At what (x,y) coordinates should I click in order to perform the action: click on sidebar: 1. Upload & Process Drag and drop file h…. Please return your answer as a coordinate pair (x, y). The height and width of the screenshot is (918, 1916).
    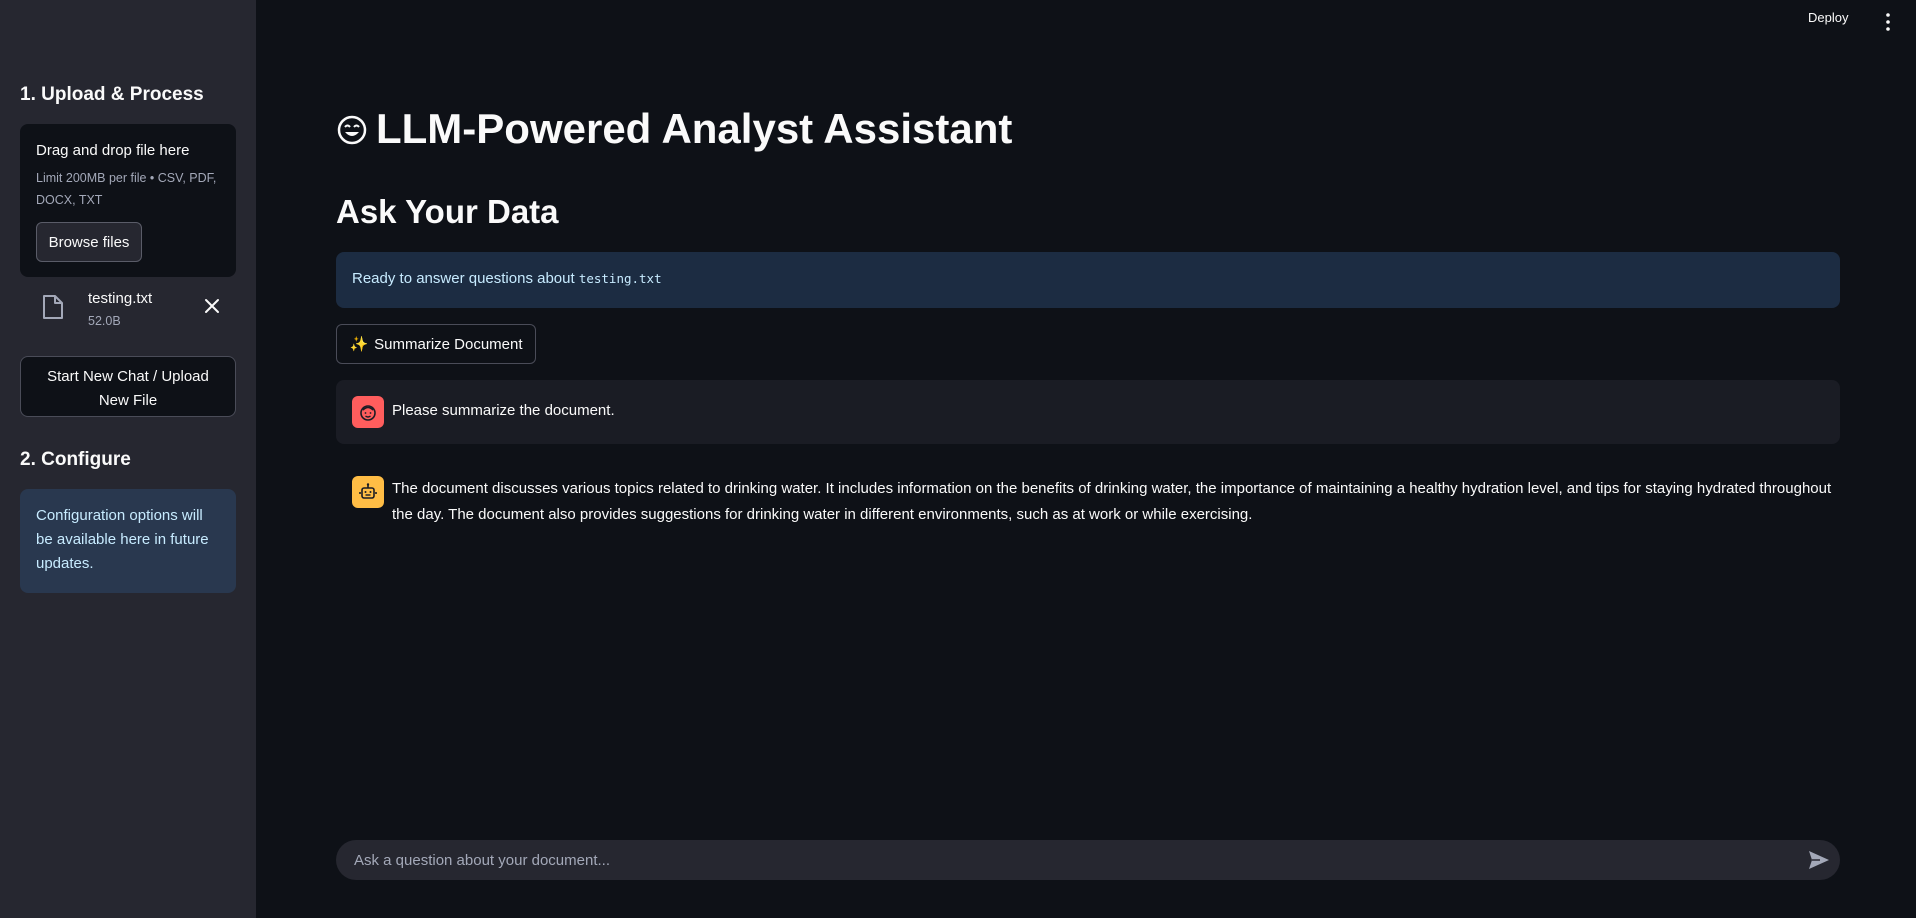
    Looking at the image, I should click on (128, 459).